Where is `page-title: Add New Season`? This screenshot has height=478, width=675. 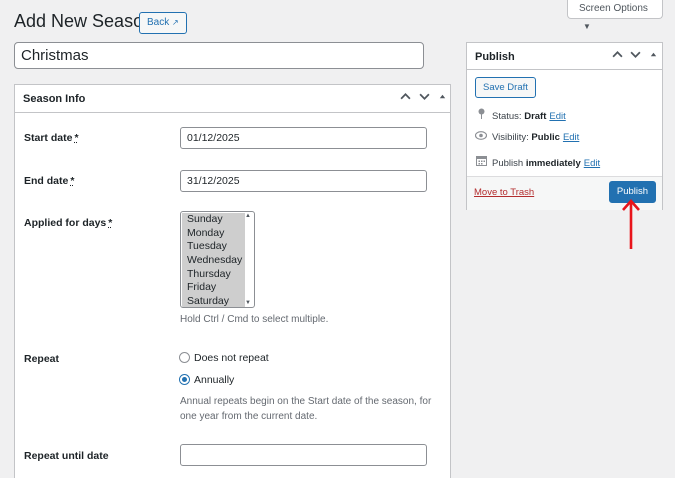 page-title: Add New Season is located at coordinates (84, 21).